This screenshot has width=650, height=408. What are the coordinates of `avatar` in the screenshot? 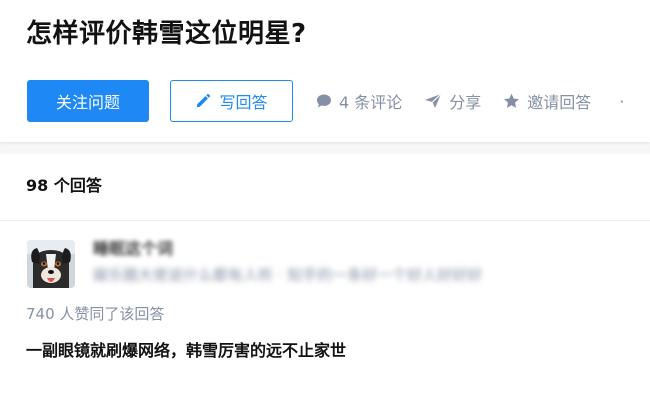 It's located at (51, 264).